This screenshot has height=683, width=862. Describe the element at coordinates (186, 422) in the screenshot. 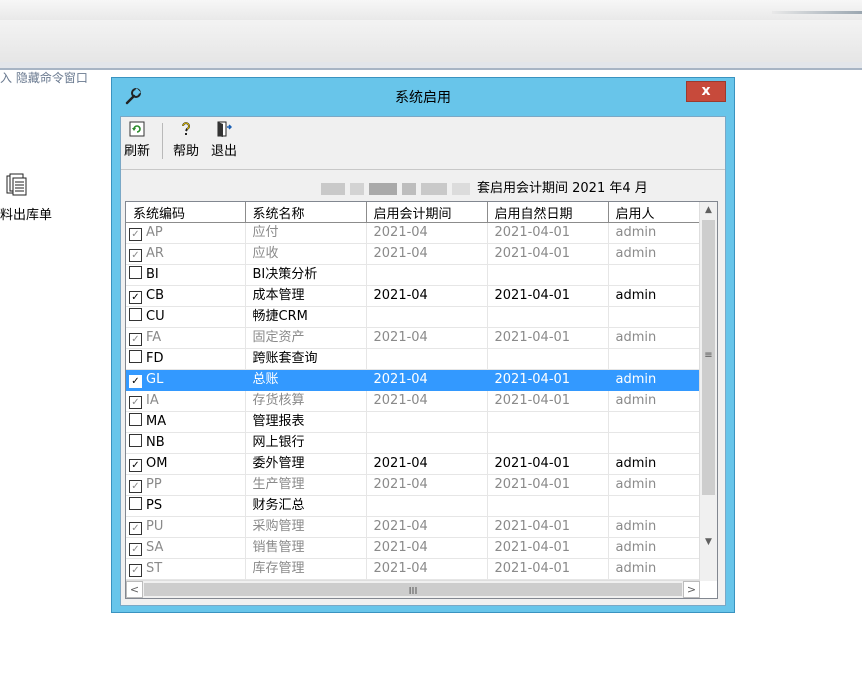

I see `cell-code: MA` at that location.